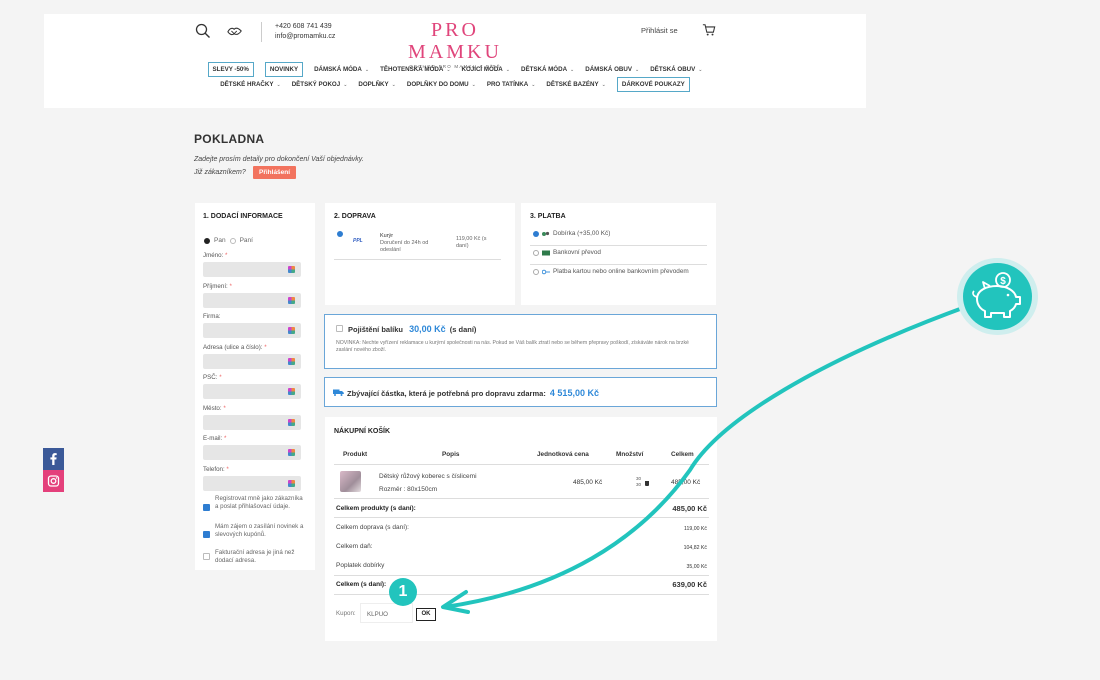 The width and height of the screenshot is (1100, 680). I want to click on grand-total-label: Celkem (s daní):, so click(361, 584).